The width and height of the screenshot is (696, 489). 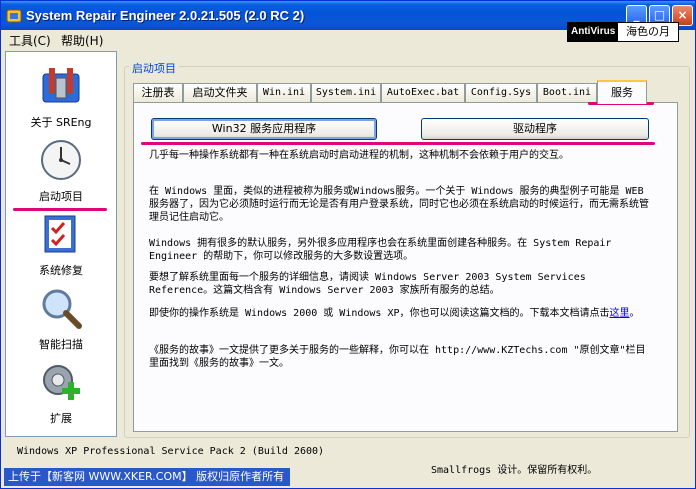 What do you see at coordinates (61, 122) in the screenshot?
I see `sidebar-item-label: 关于 SREng` at bounding box center [61, 122].